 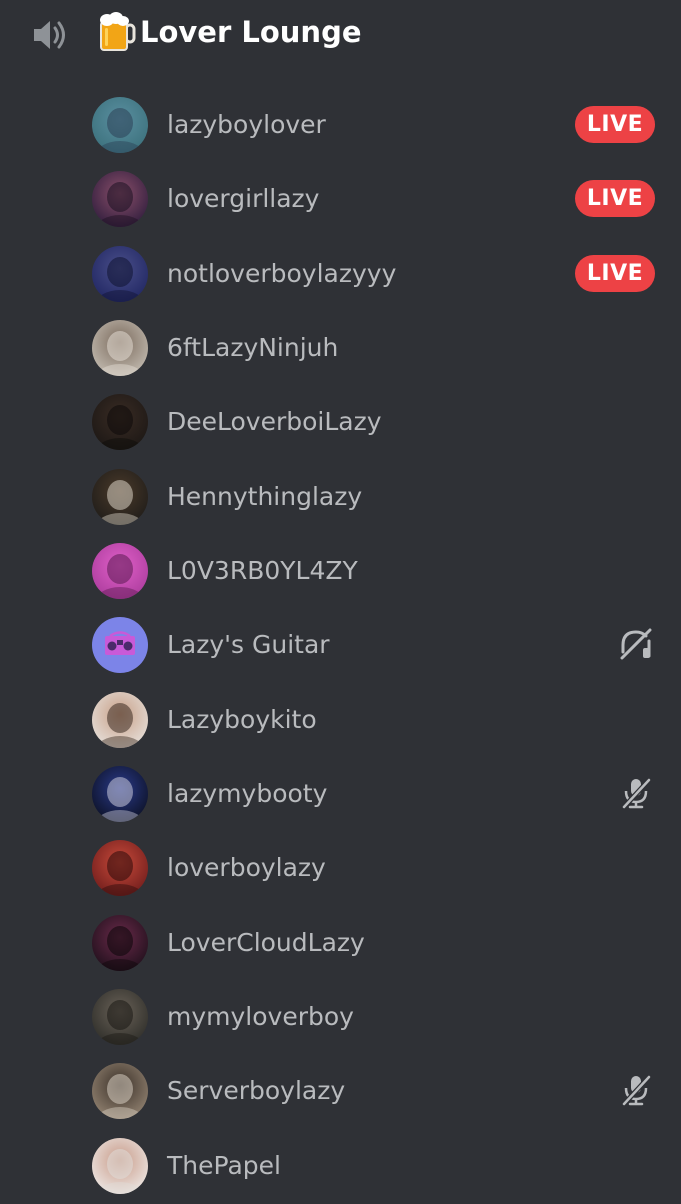 I want to click on member-username: lazyboylover, so click(x=246, y=124).